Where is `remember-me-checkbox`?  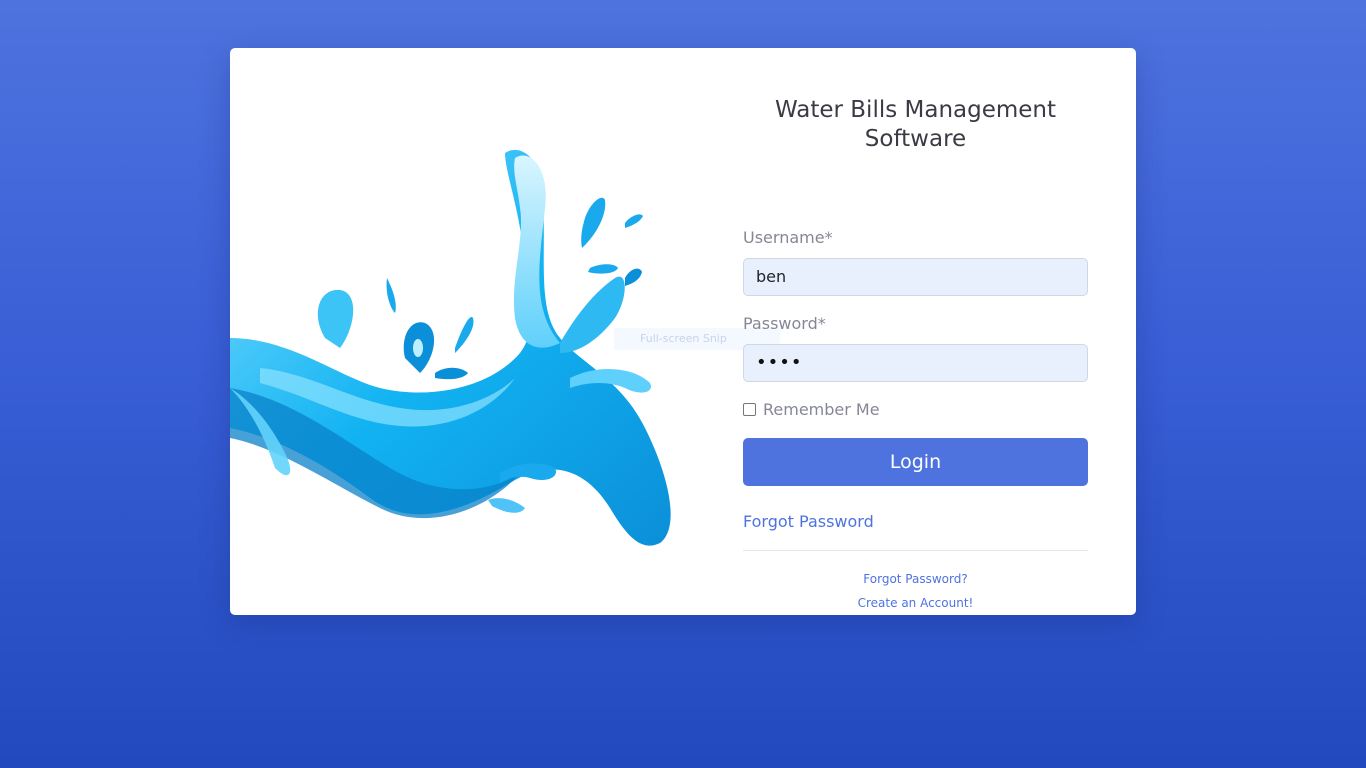
remember-me-checkbox is located at coordinates (749, 409).